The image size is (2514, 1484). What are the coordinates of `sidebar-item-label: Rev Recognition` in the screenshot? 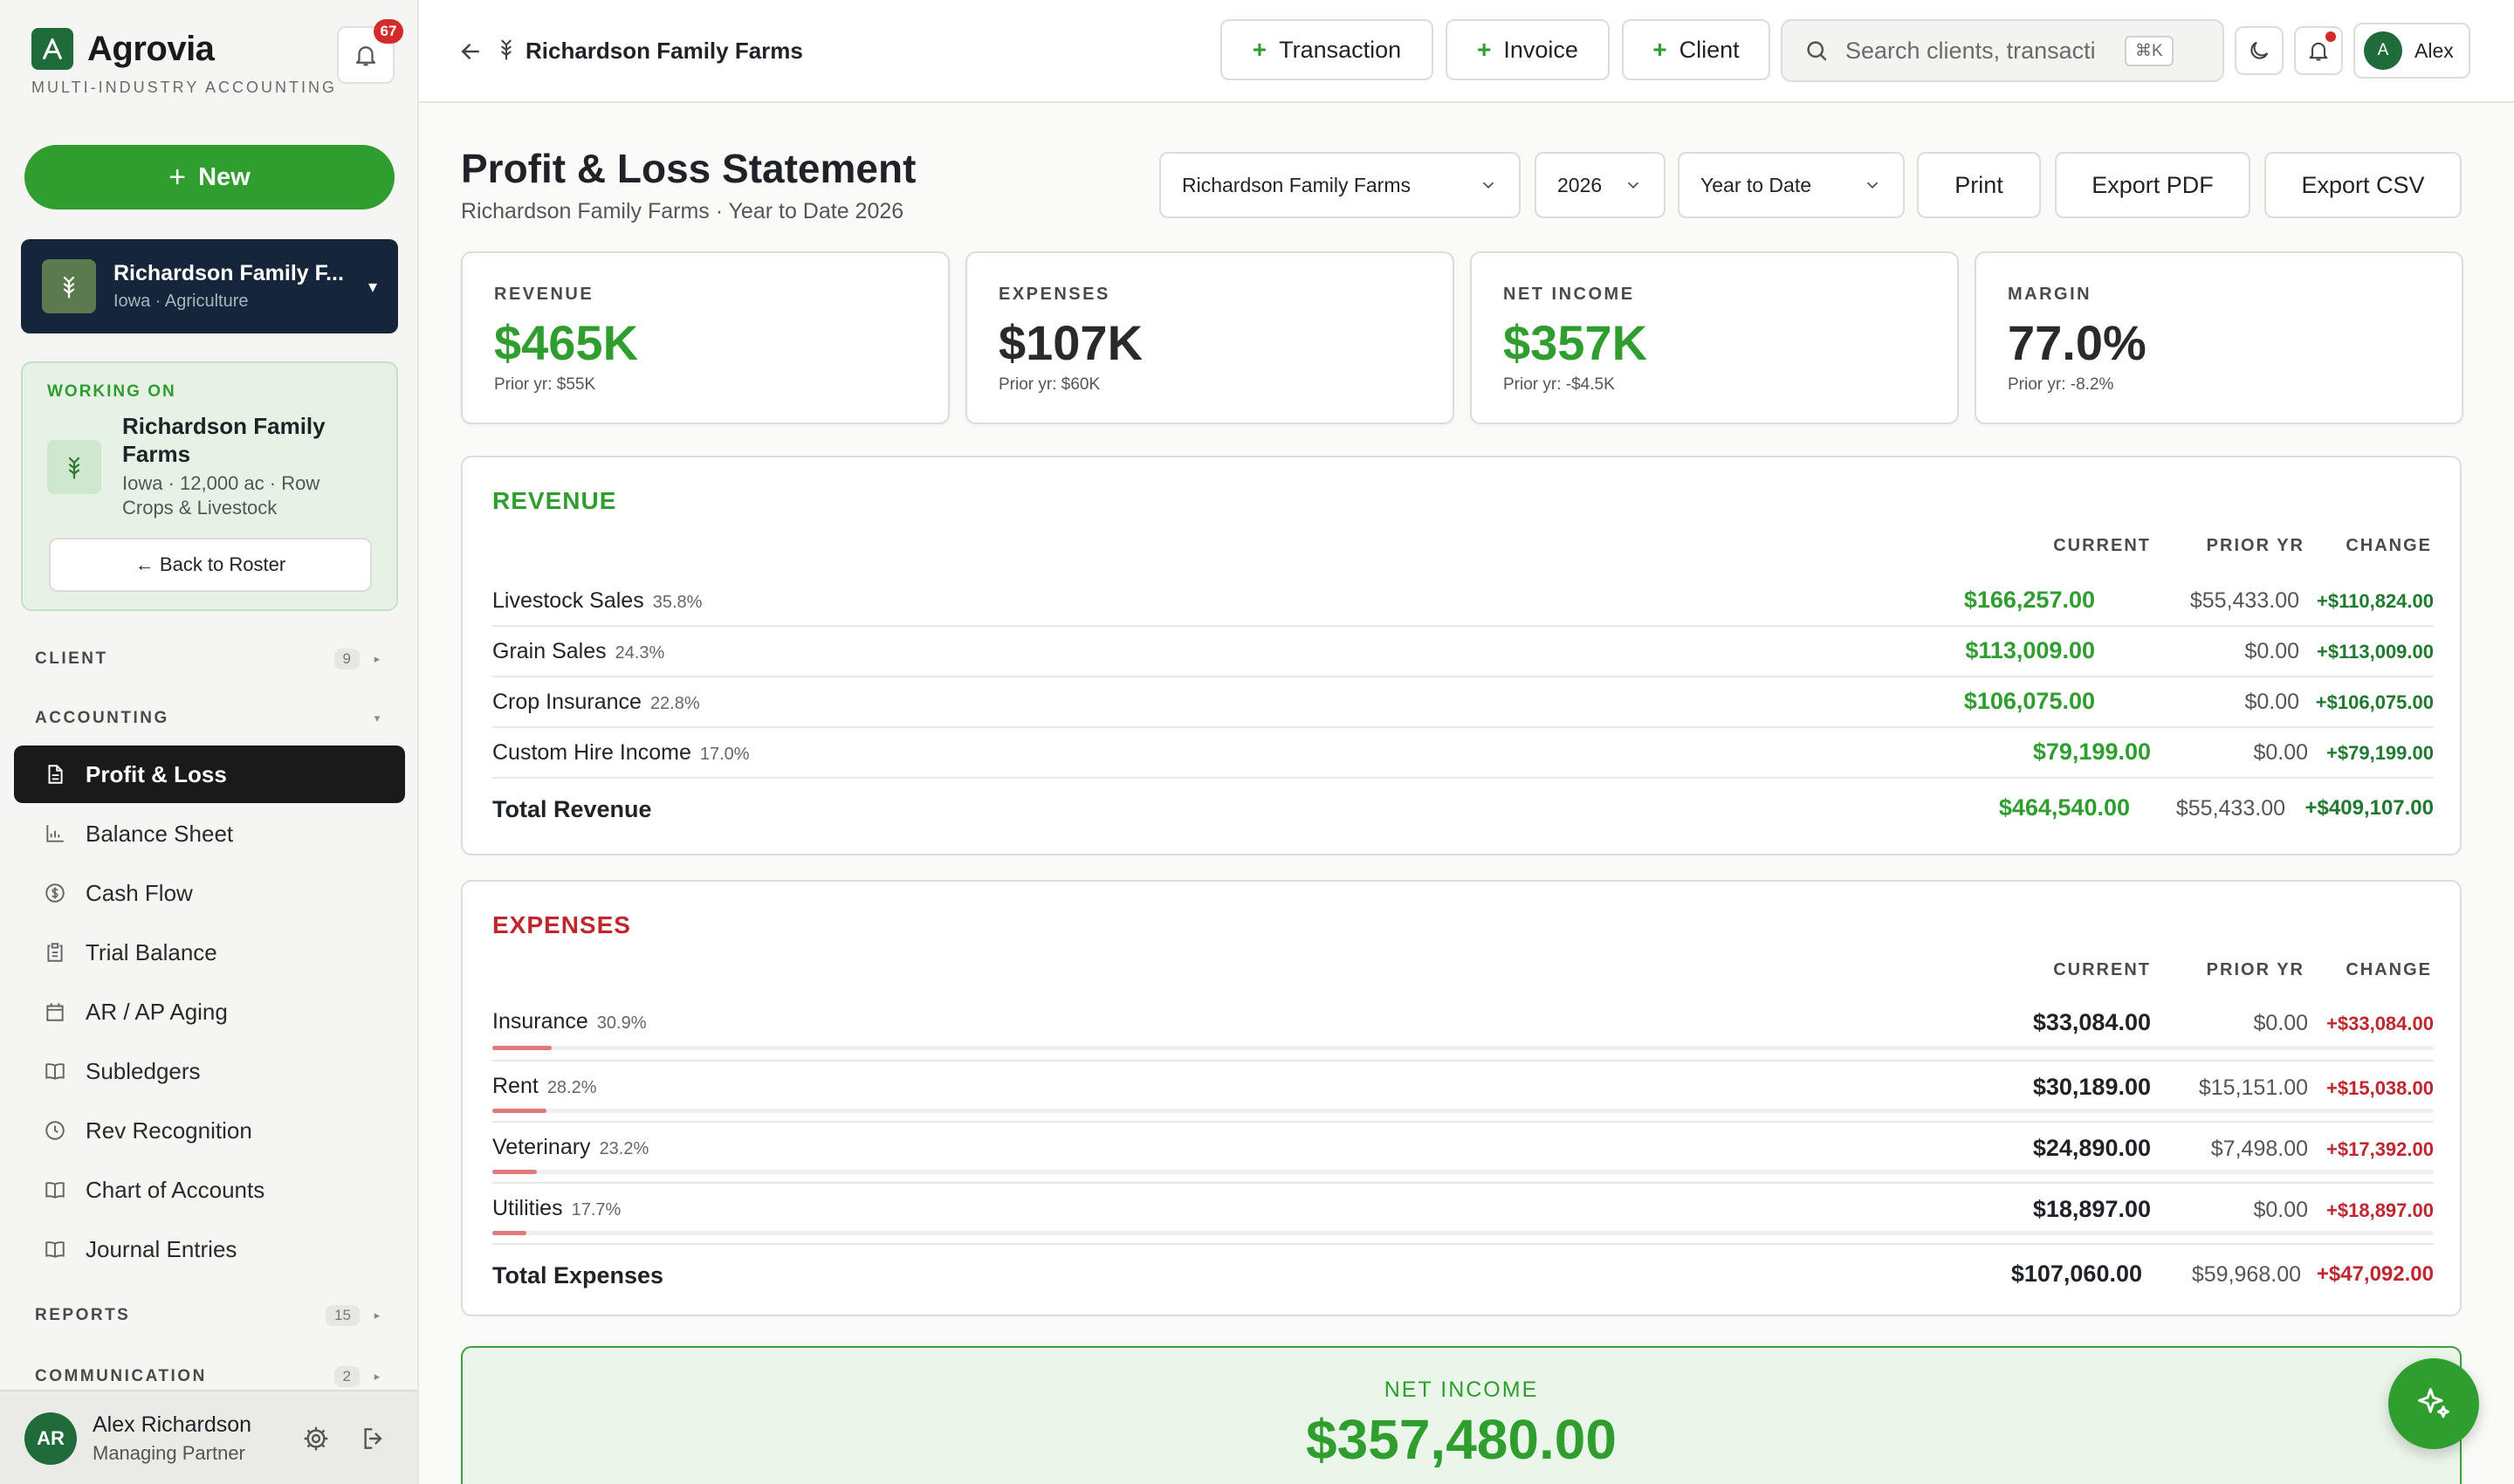 It's located at (169, 1130).